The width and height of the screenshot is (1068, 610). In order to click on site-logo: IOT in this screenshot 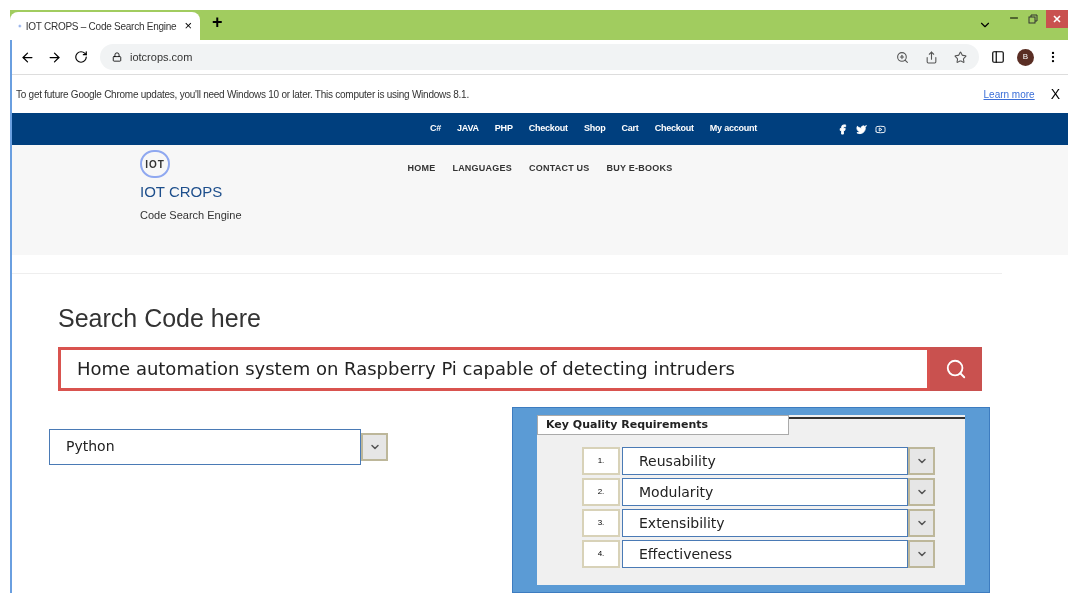, I will do `click(155, 164)`.